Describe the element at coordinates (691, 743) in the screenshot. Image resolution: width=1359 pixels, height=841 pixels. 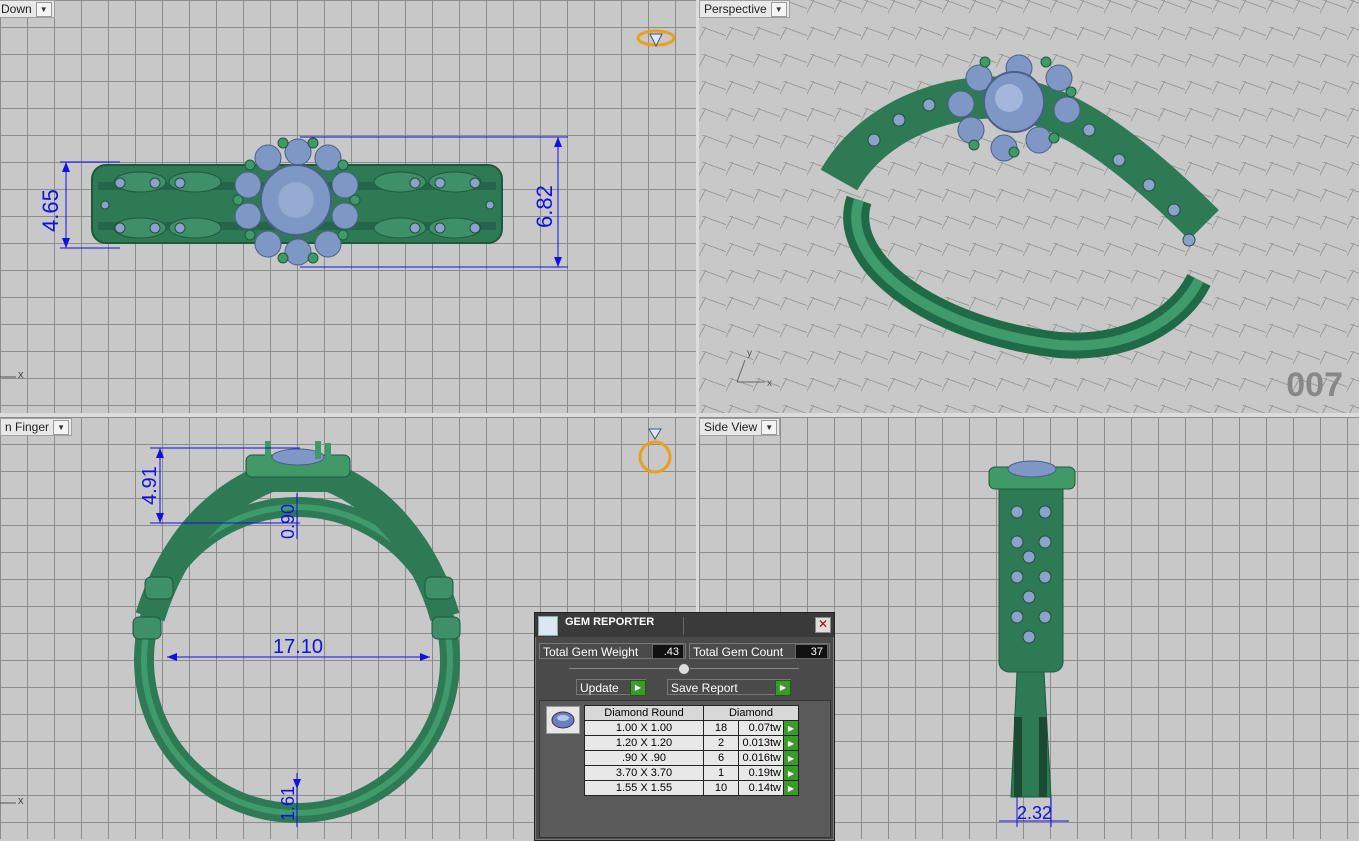
I see `table-row: 1.20 X 1.20 2 0.013tw ▶` at that location.